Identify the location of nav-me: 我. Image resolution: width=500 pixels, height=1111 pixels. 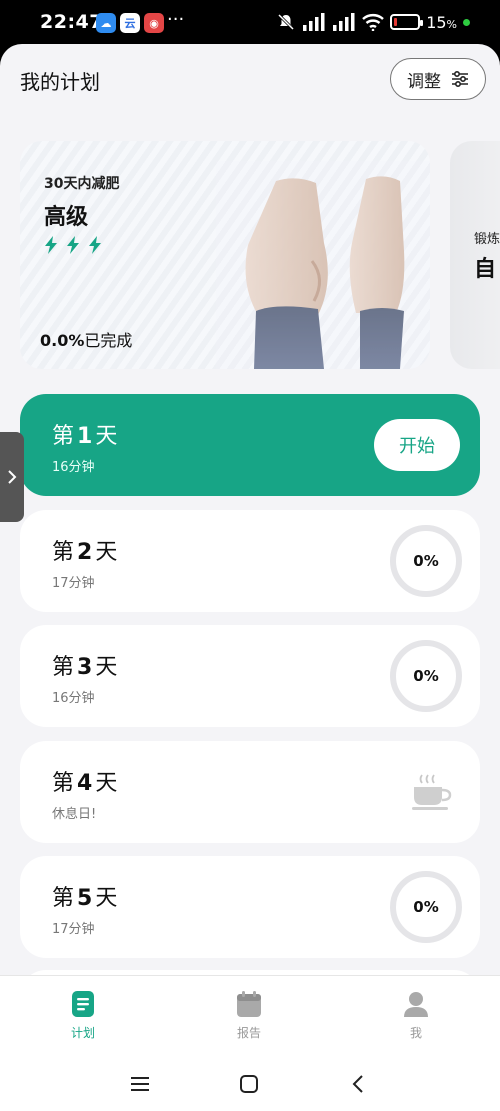
(416, 1015).